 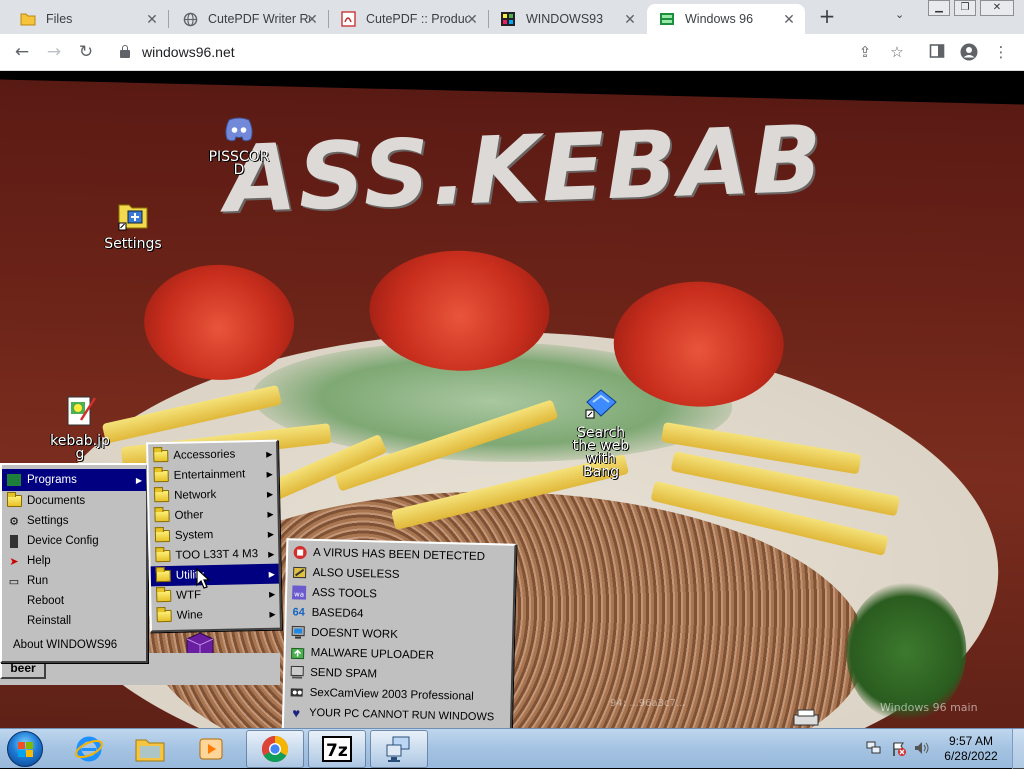 What do you see at coordinates (48, 521) in the screenshot?
I see `menu-item-label: Settings` at bounding box center [48, 521].